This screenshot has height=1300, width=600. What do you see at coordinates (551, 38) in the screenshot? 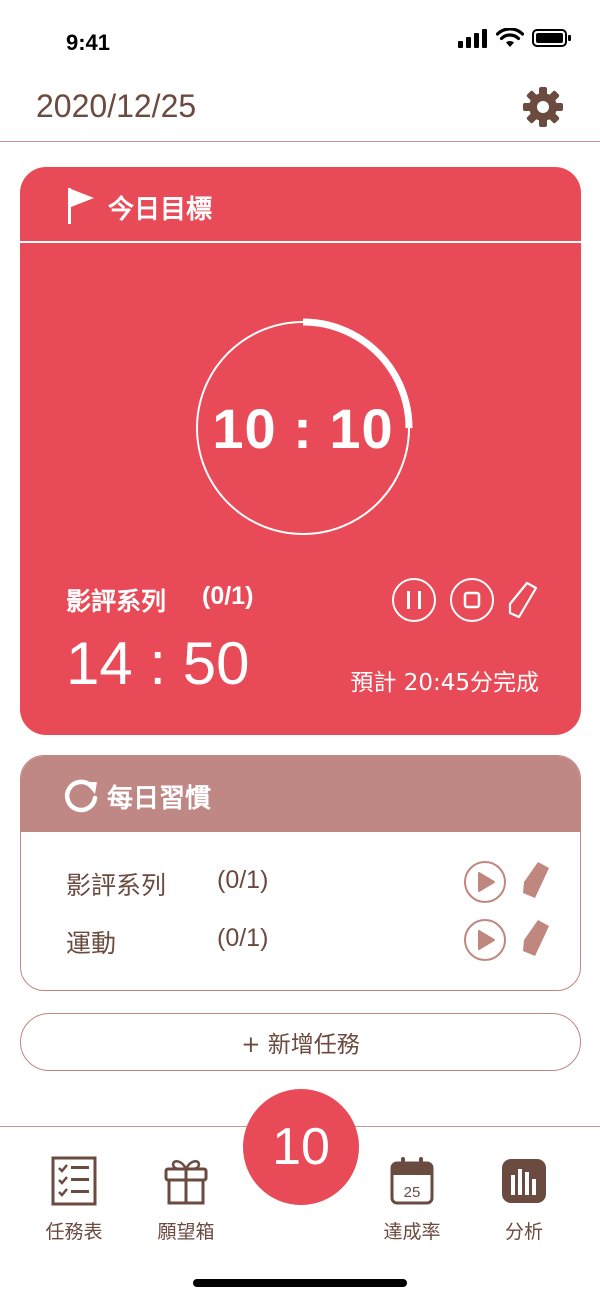
I see `battery-icon` at bounding box center [551, 38].